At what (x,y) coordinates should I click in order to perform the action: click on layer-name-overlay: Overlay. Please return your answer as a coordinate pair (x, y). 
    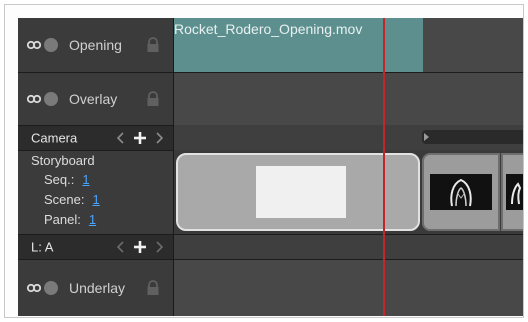
    Looking at the image, I should click on (93, 99).